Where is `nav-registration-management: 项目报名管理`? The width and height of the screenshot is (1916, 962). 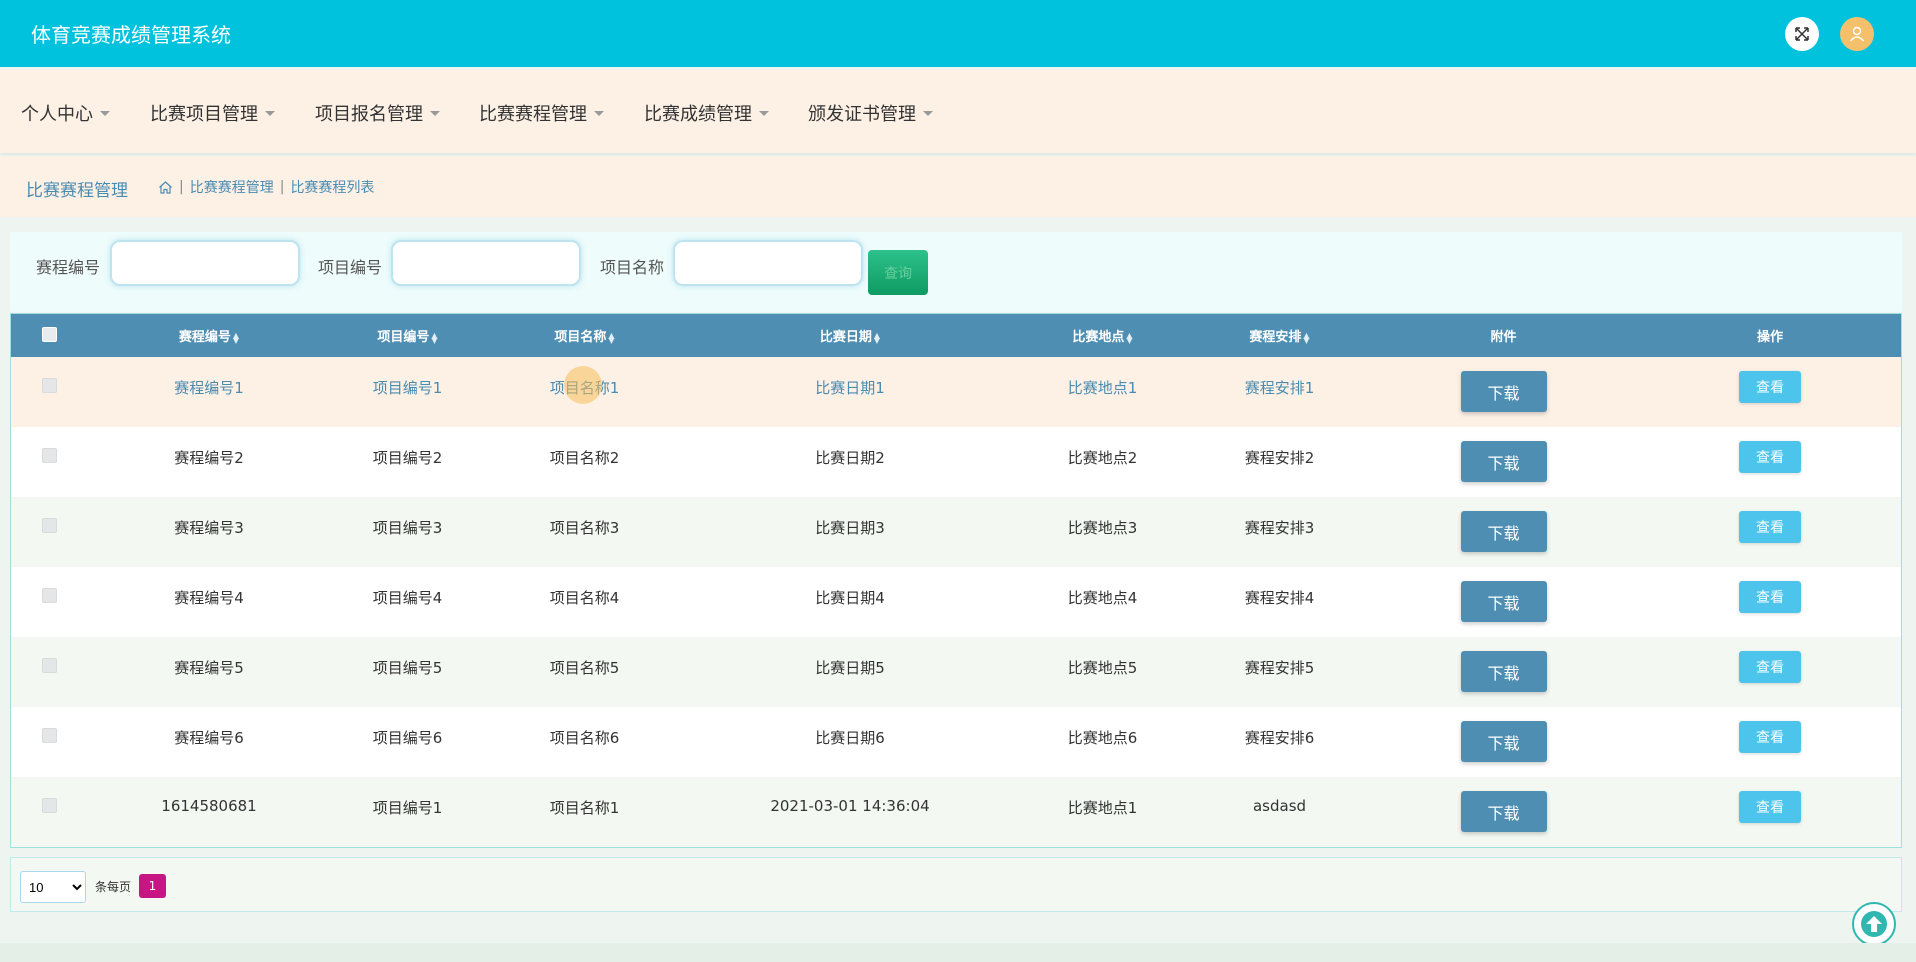 nav-registration-management: 项目报名管理 is located at coordinates (377, 113).